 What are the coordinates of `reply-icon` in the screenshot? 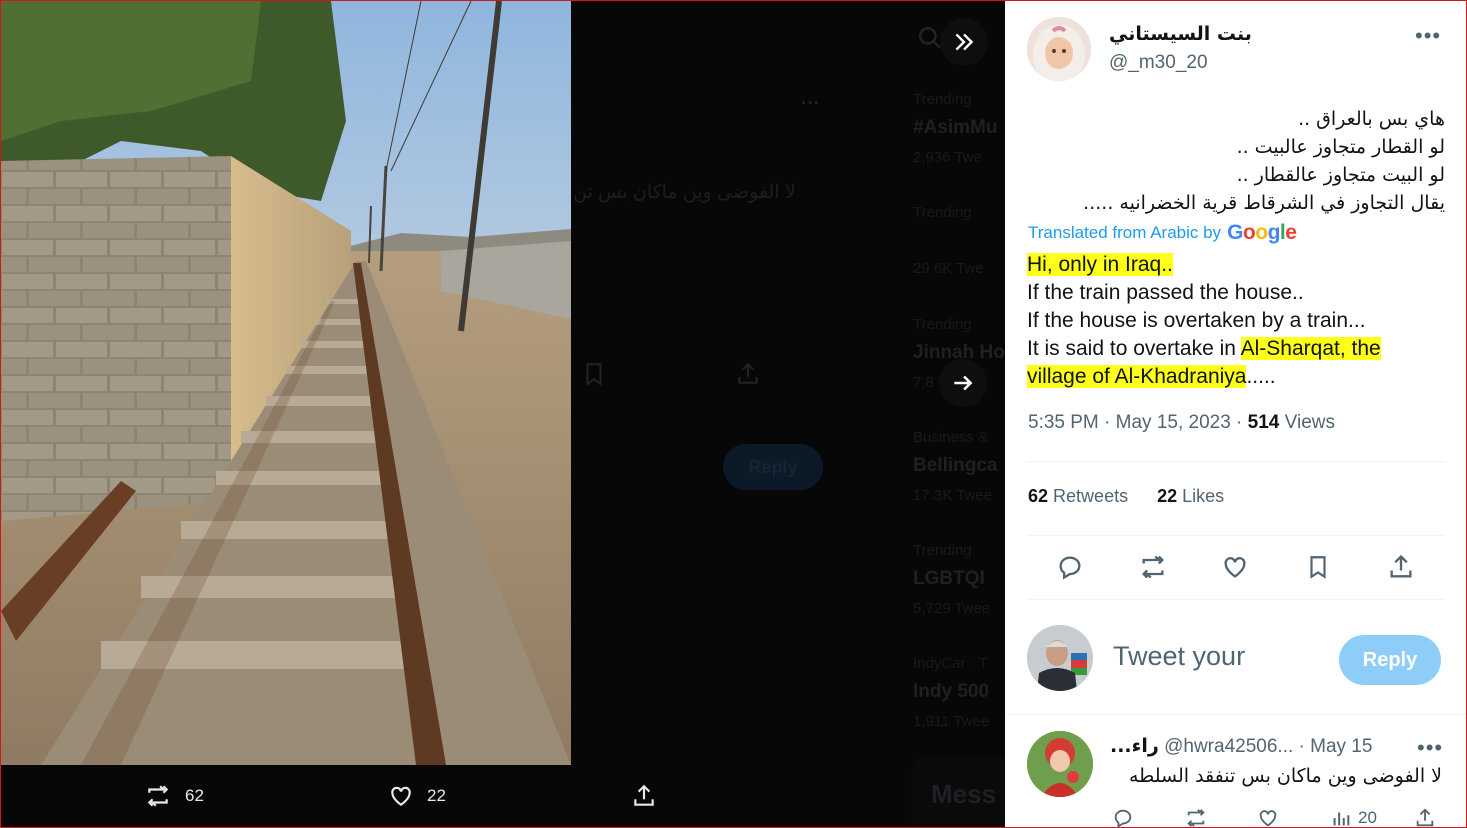 It's located at (1070, 568).